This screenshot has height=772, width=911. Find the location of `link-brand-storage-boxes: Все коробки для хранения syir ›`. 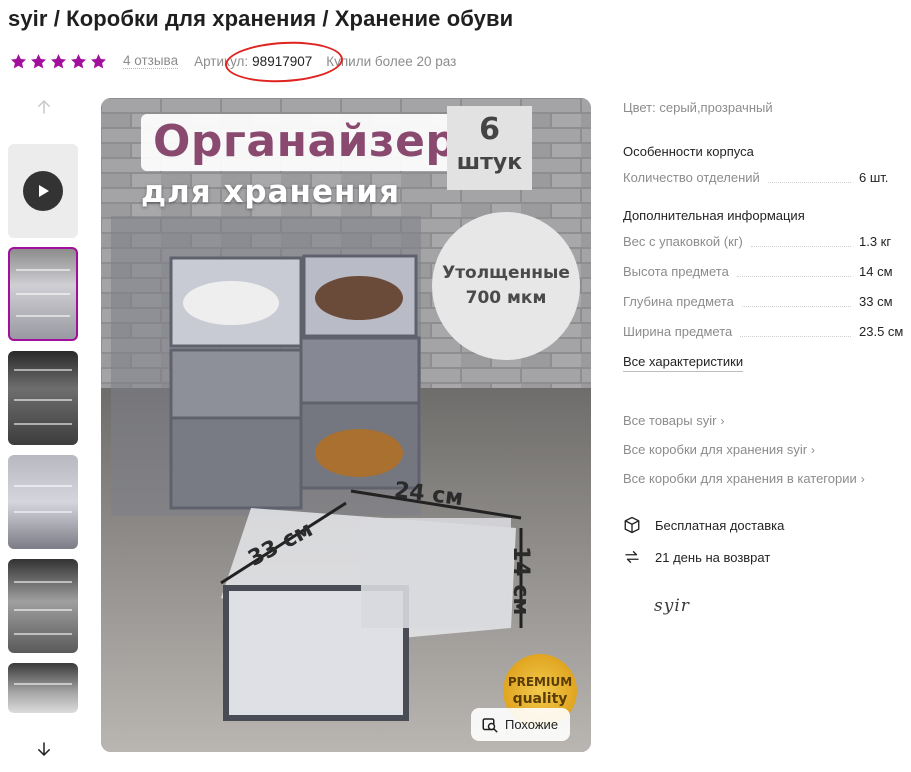

link-brand-storage-boxes: Все коробки для хранения syir › is located at coordinates (767, 449).